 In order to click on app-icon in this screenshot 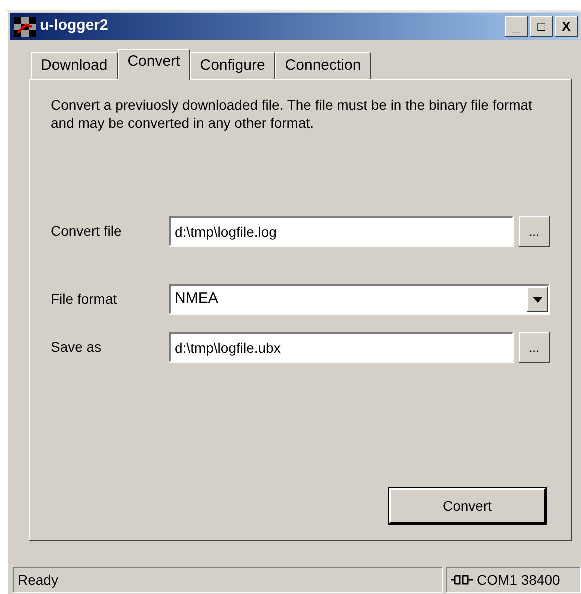, I will do `click(25, 26)`.